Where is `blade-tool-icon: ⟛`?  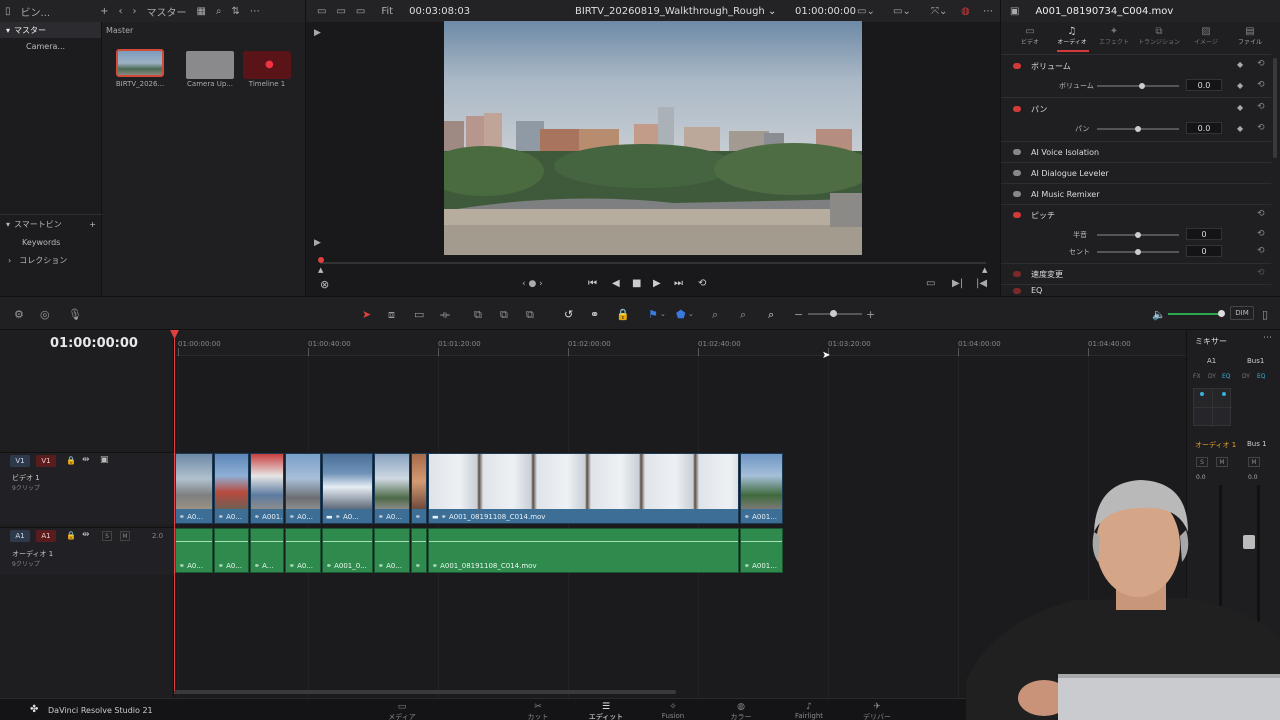
blade-tool-icon: ⟛ is located at coordinates (445, 315).